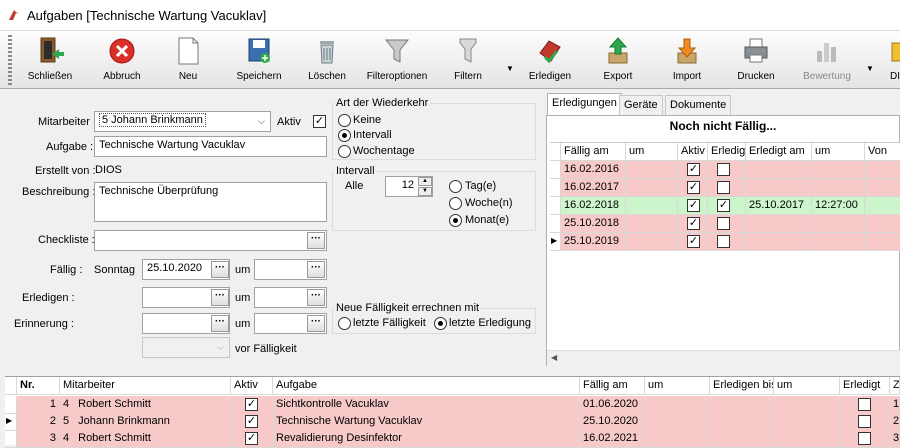 The width and height of the screenshot is (900, 448). Describe the element at coordinates (687, 60) in the screenshot. I see `import-button: Import` at that location.